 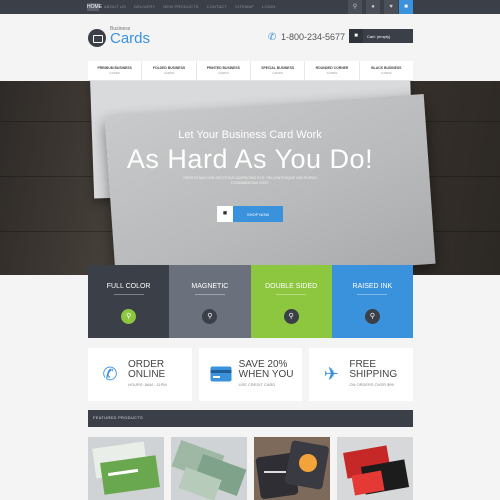 What do you see at coordinates (94, 7) in the screenshot?
I see `home-link: HOME` at bounding box center [94, 7].